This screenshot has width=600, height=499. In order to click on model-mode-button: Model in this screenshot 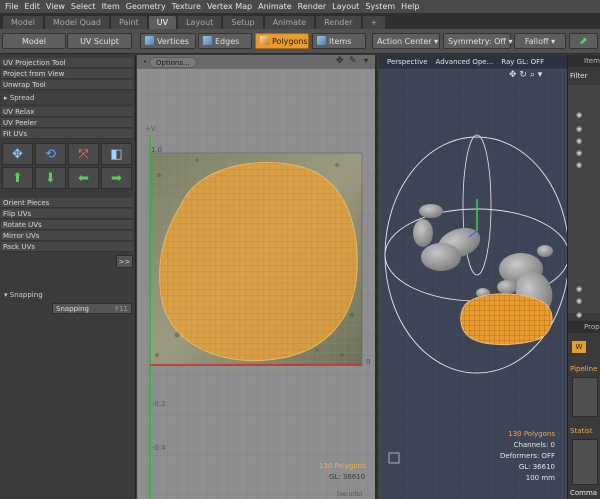, I will do `click(34, 41)`.